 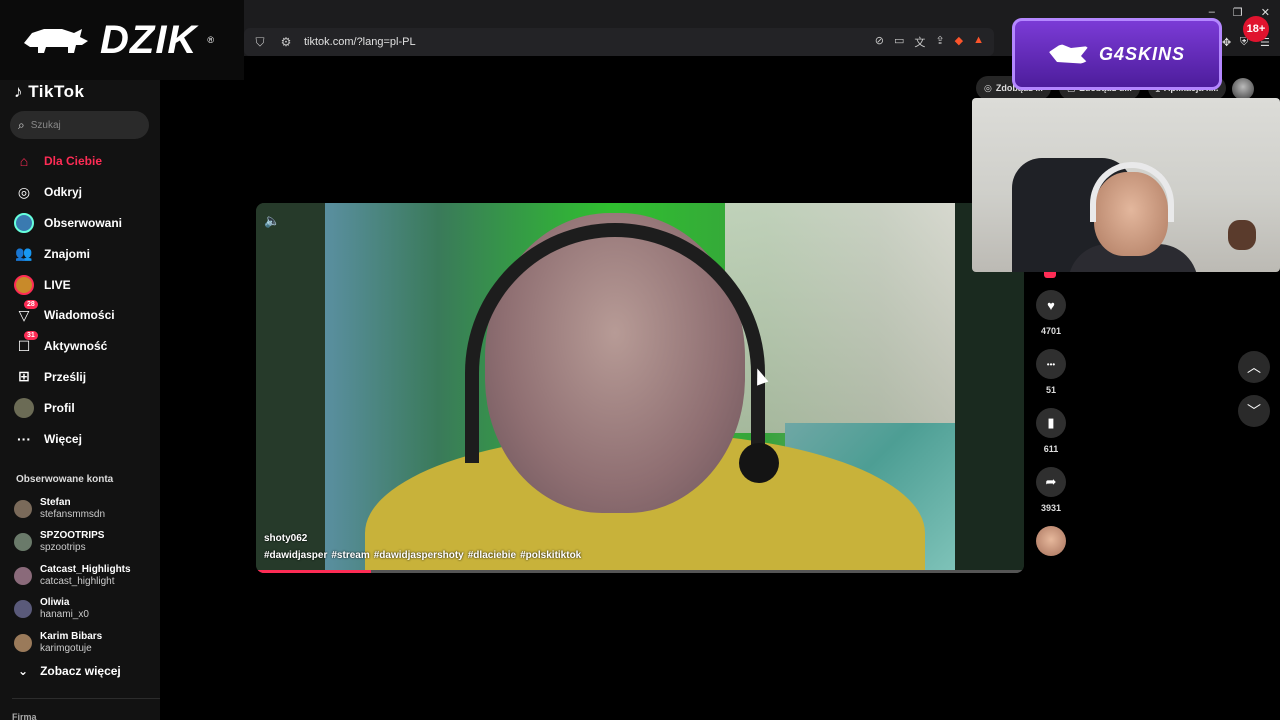 I want to click on extensions-icon: ✥, so click(x=1226, y=42).